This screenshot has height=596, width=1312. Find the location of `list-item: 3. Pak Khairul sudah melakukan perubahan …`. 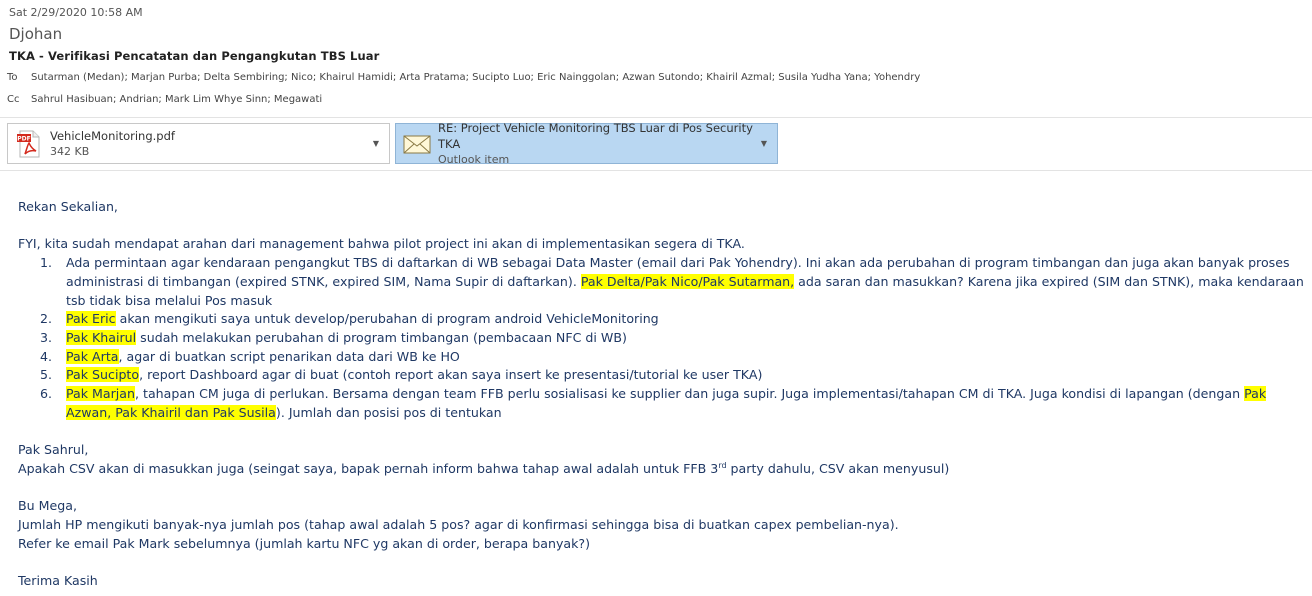

list-item: 3. Pak Khairul sudah melakukan perubahan … is located at coordinates (663, 338).